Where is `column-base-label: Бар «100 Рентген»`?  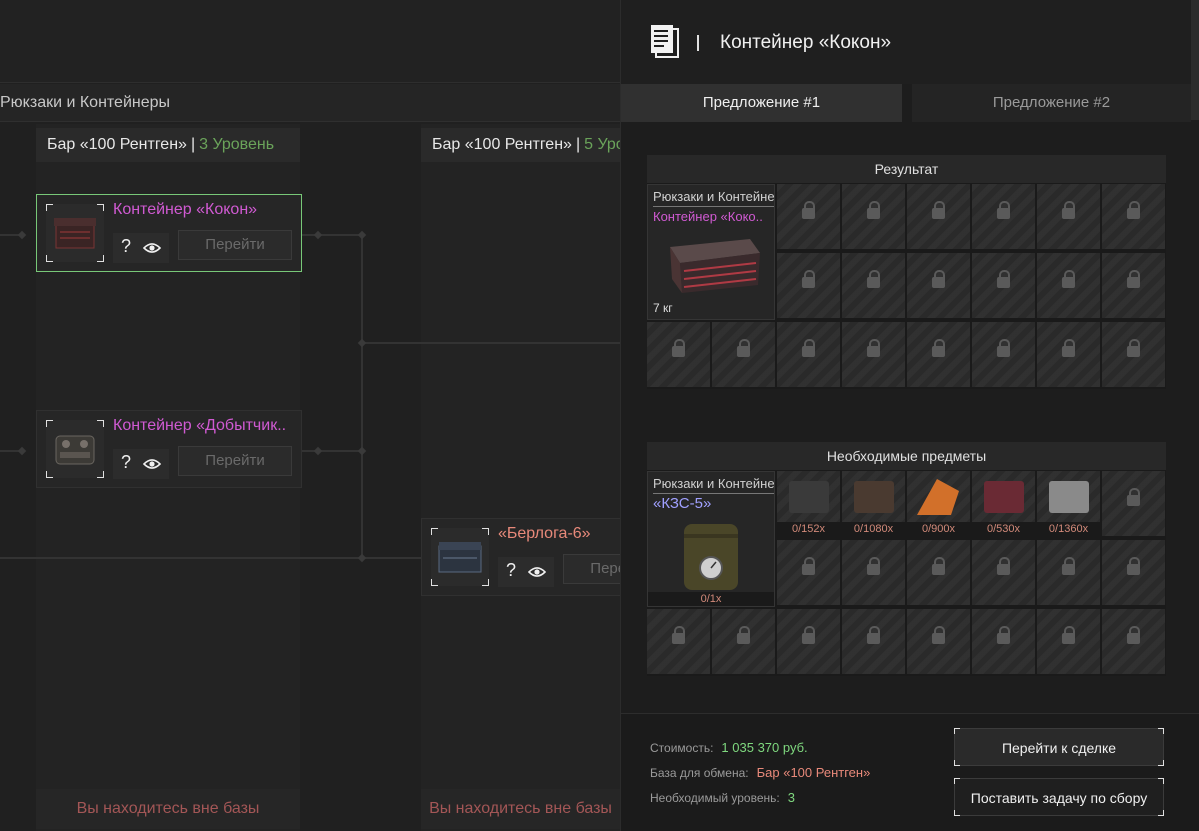 column-base-label: Бар «100 Рентген» is located at coordinates (502, 144).